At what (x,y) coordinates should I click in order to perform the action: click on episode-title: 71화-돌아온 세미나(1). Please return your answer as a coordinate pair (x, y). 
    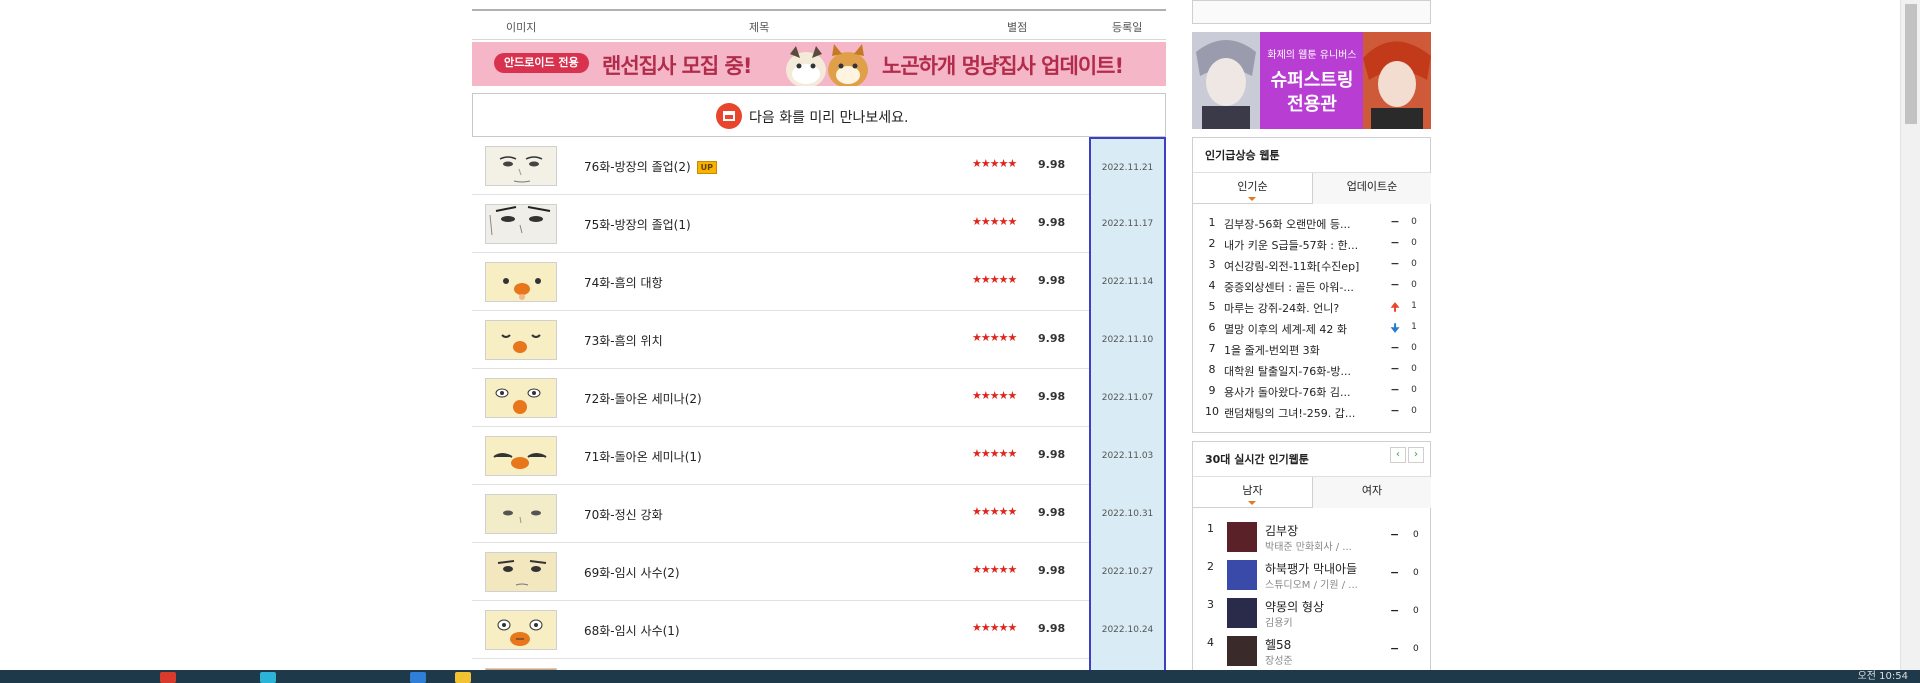
    Looking at the image, I should click on (643, 456).